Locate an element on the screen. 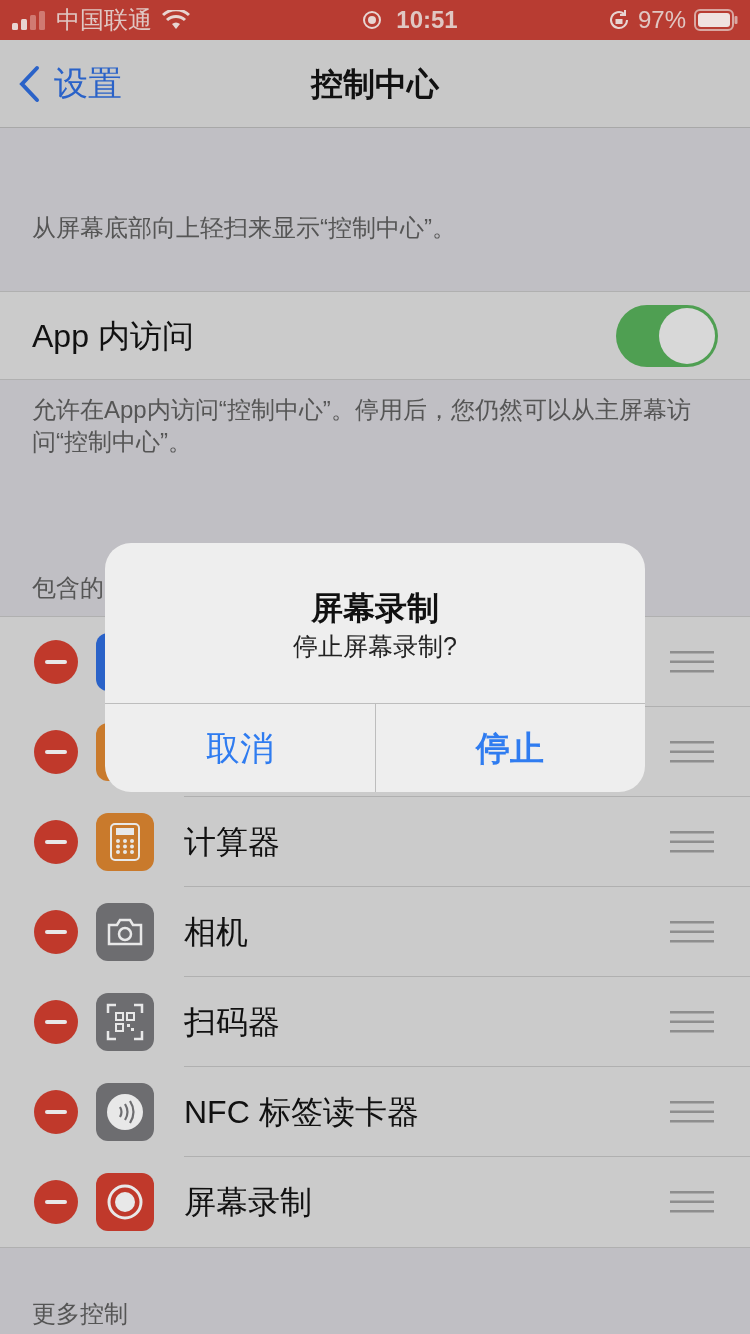 This screenshot has height=1334, width=750. cancel-button: 取消 is located at coordinates (240, 748).